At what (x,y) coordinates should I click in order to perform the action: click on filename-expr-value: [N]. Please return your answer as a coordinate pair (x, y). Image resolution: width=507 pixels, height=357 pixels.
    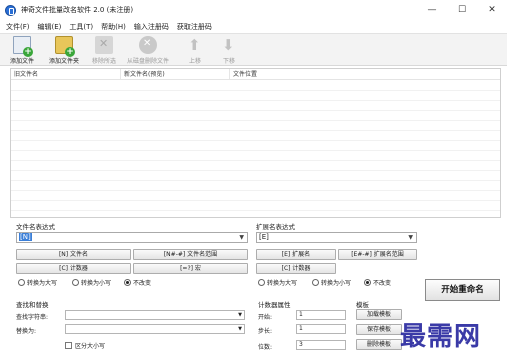
    Looking at the image, I should click on (25, 237).